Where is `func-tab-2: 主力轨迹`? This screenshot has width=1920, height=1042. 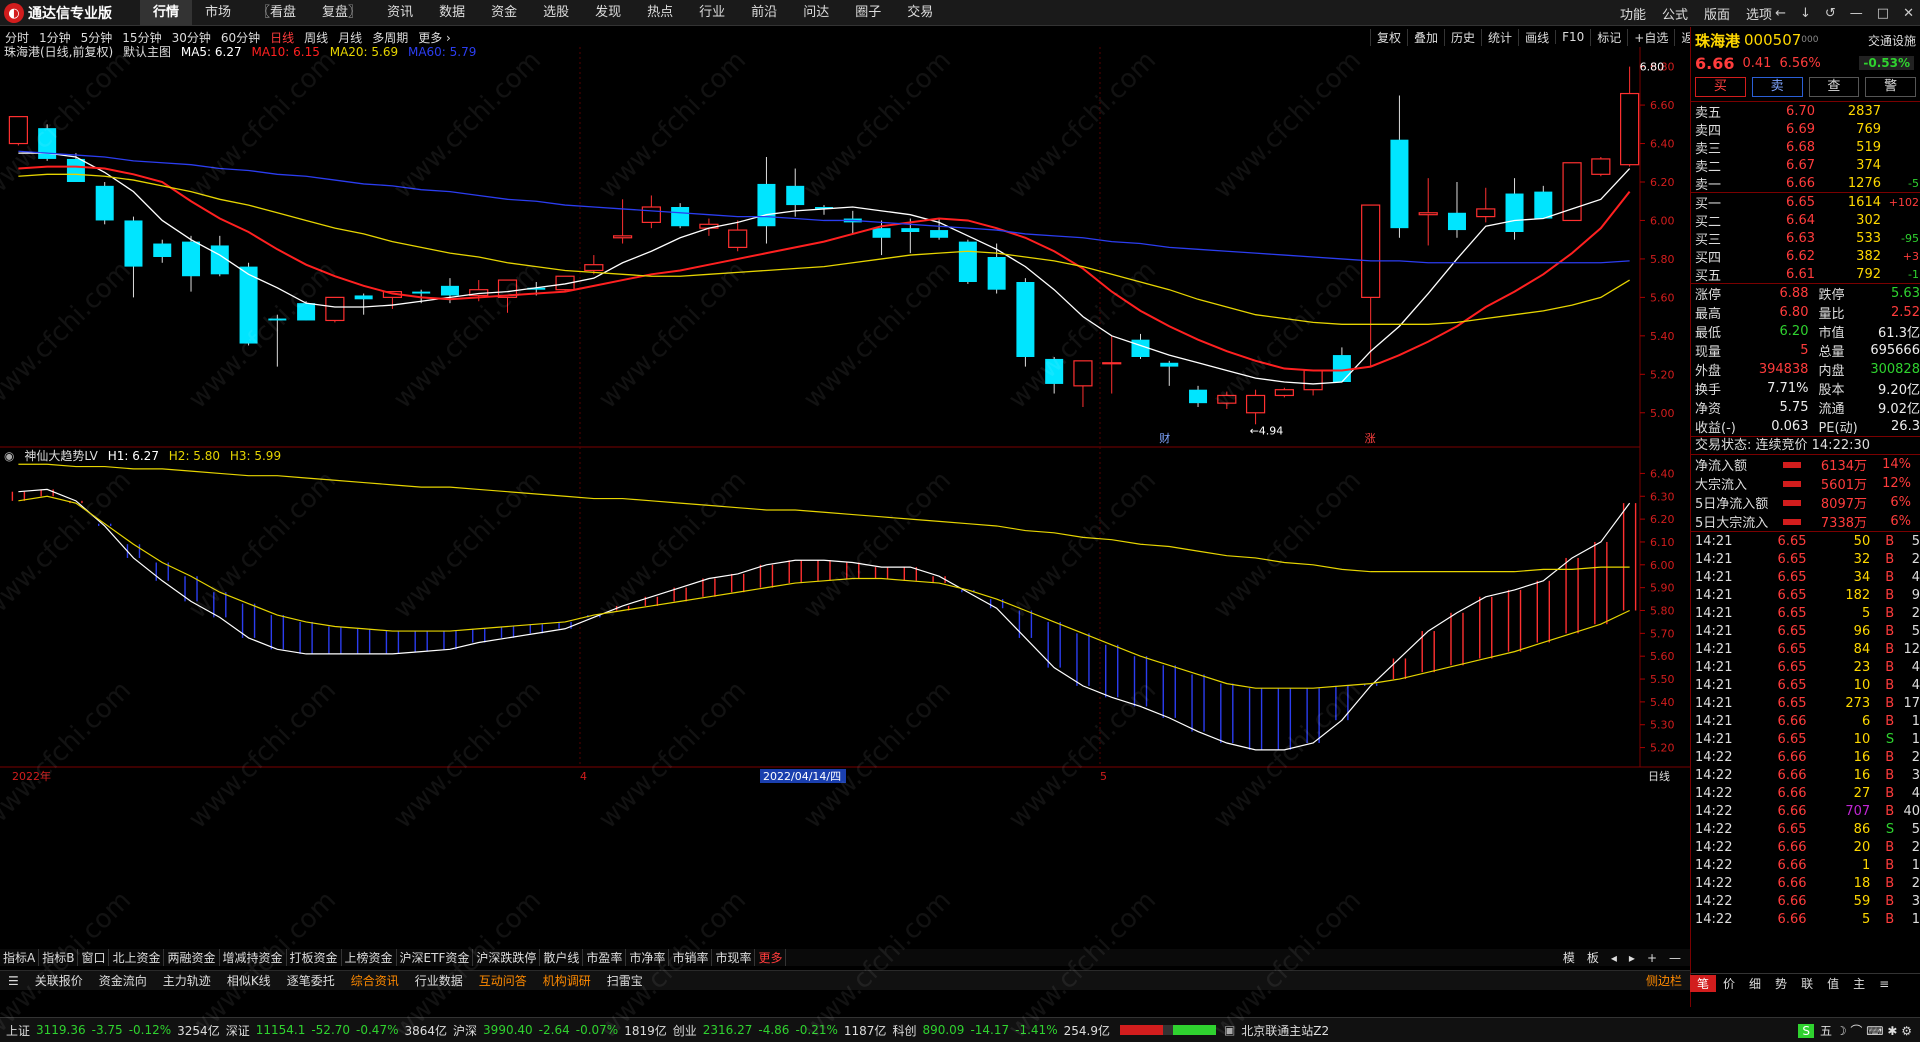
func-tab-2: 主力轨迹 is located at coordinates (187, 980).